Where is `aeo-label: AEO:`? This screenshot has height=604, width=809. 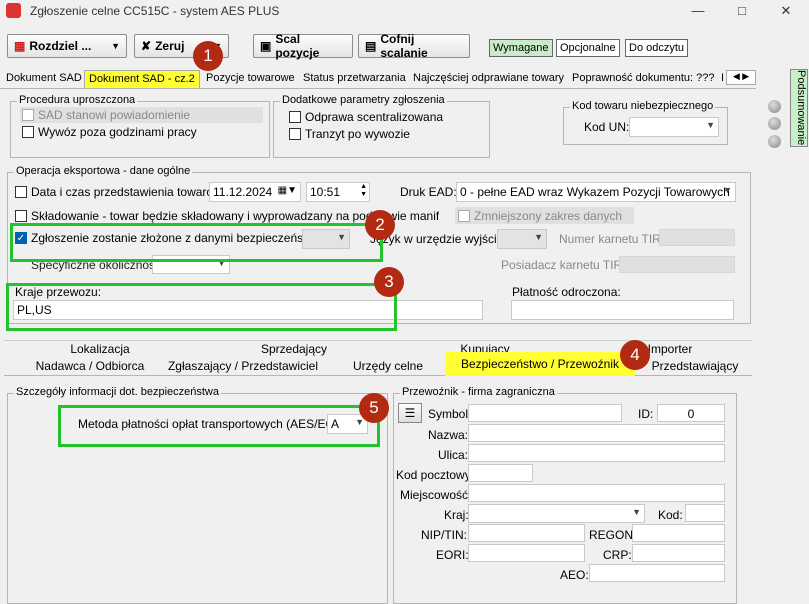
aeo-label: AEO: is located at coordinates (574, 575).